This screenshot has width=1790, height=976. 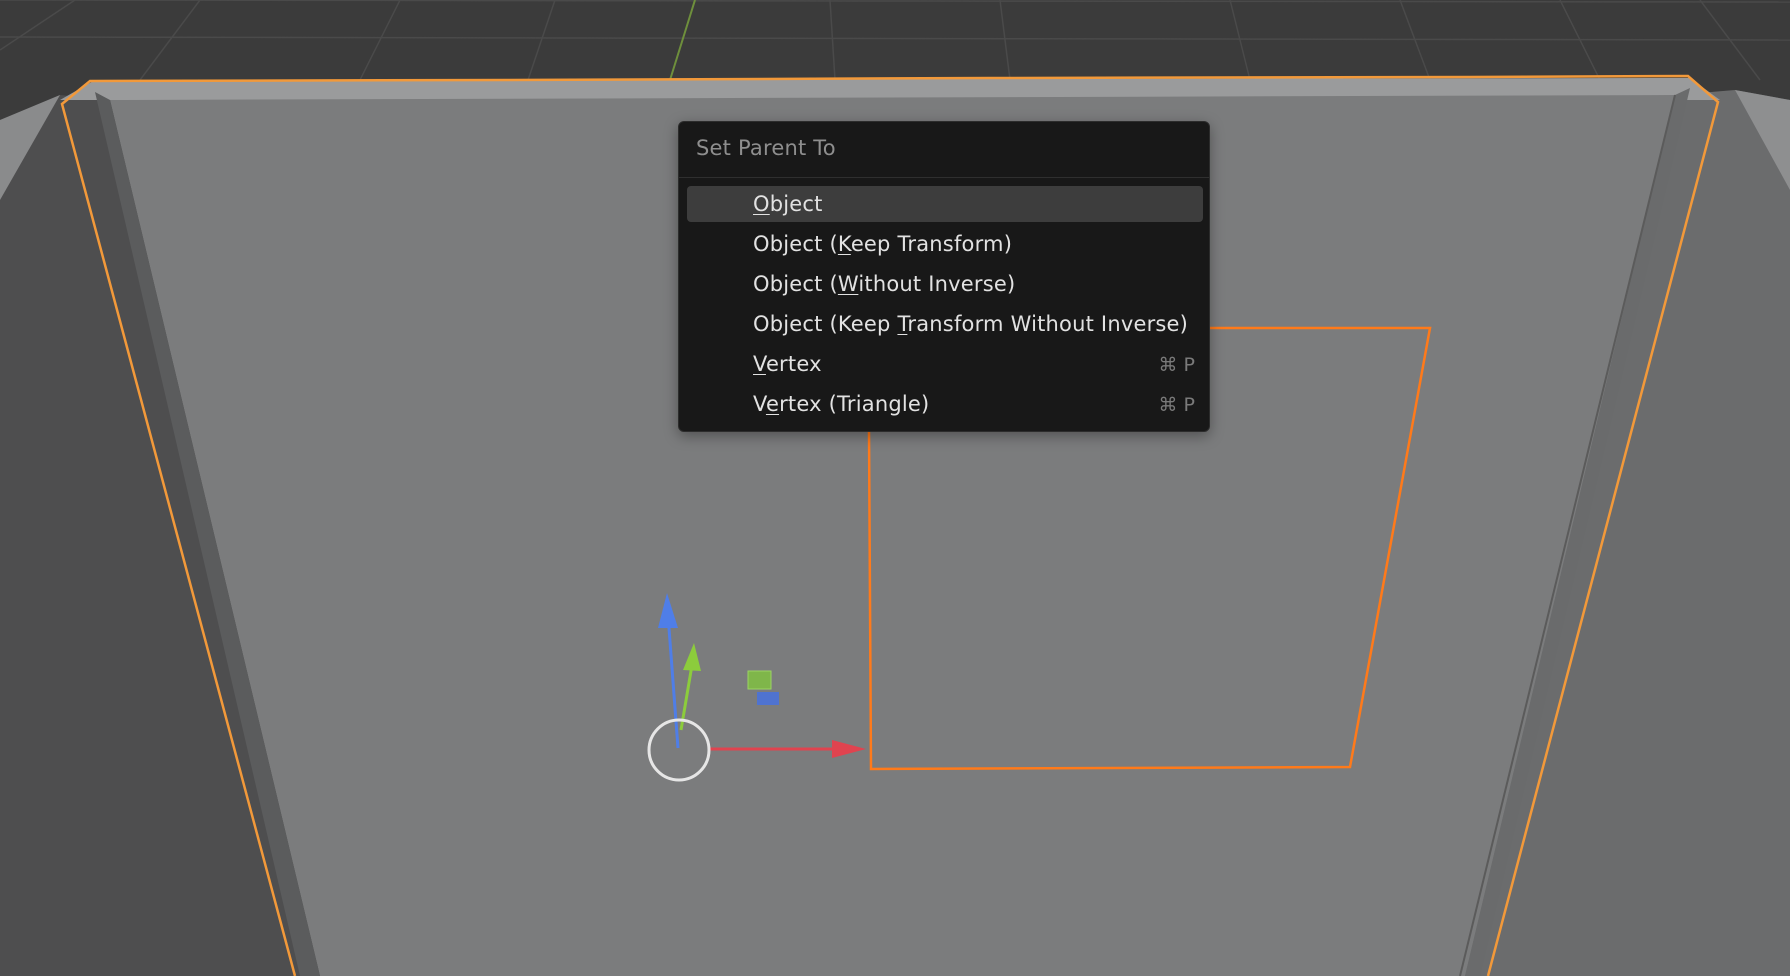 I want to click on menu-item-label: Vertex (Triangle), so click(x=841, y=404).